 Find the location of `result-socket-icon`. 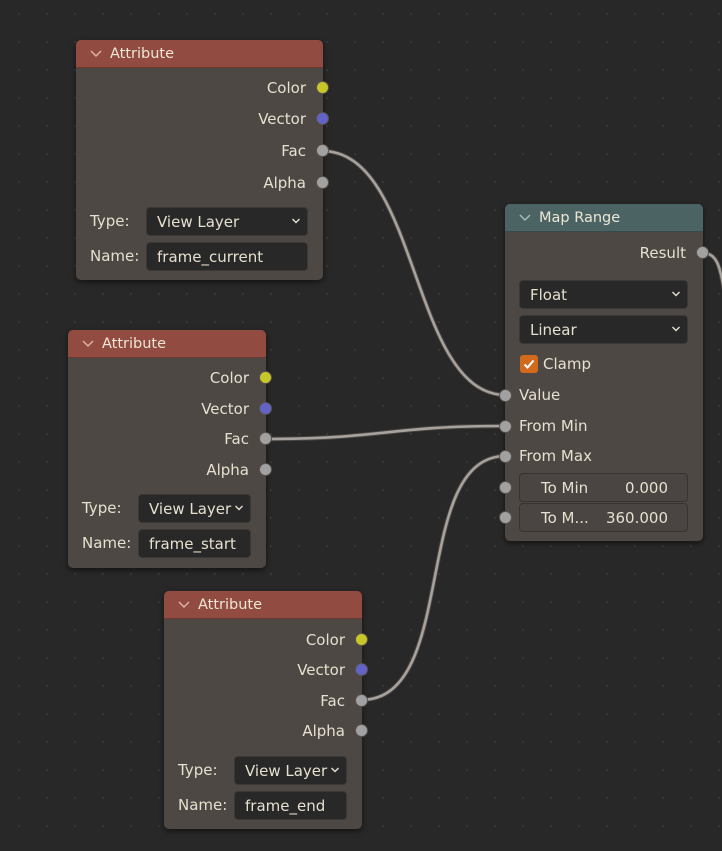

result-socket-icon is located at coordinates (702, 252).